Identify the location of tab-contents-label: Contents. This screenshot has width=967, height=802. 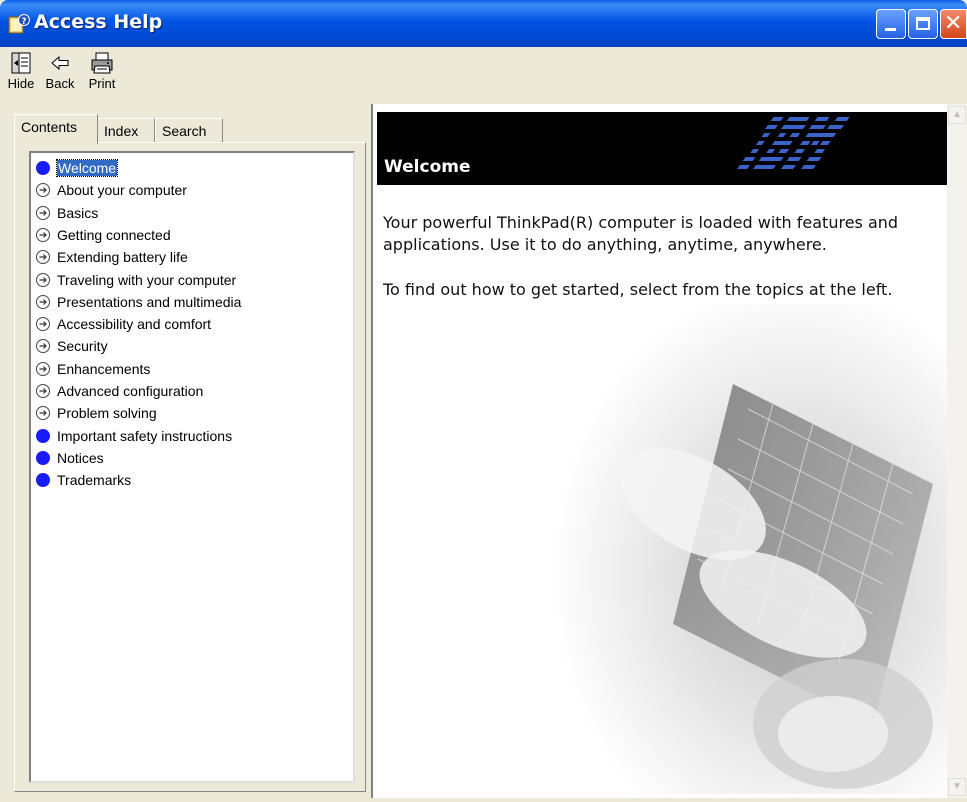
(49, 127).